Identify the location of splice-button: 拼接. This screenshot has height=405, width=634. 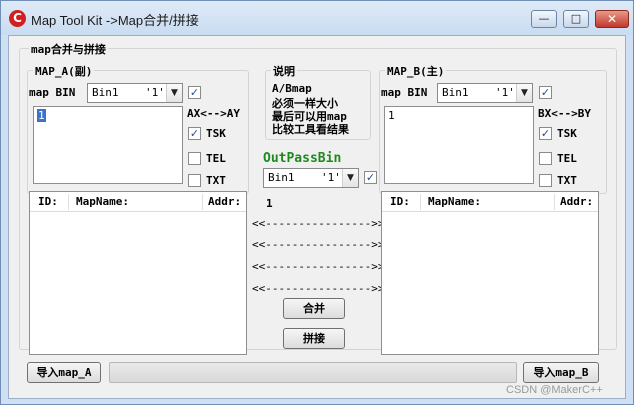
(314, 338).